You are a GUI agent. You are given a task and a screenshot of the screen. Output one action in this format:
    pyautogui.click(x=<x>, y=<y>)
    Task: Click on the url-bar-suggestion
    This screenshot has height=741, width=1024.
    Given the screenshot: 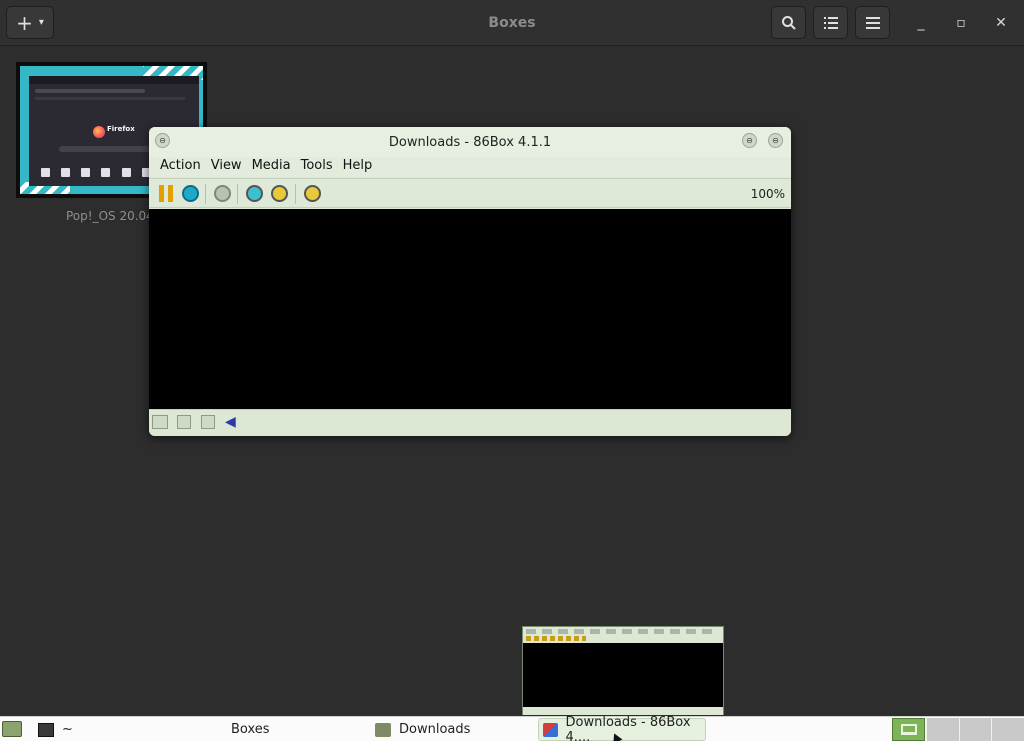 What is the action you would take?
    pyautogui.click(x=110, y=98)
    